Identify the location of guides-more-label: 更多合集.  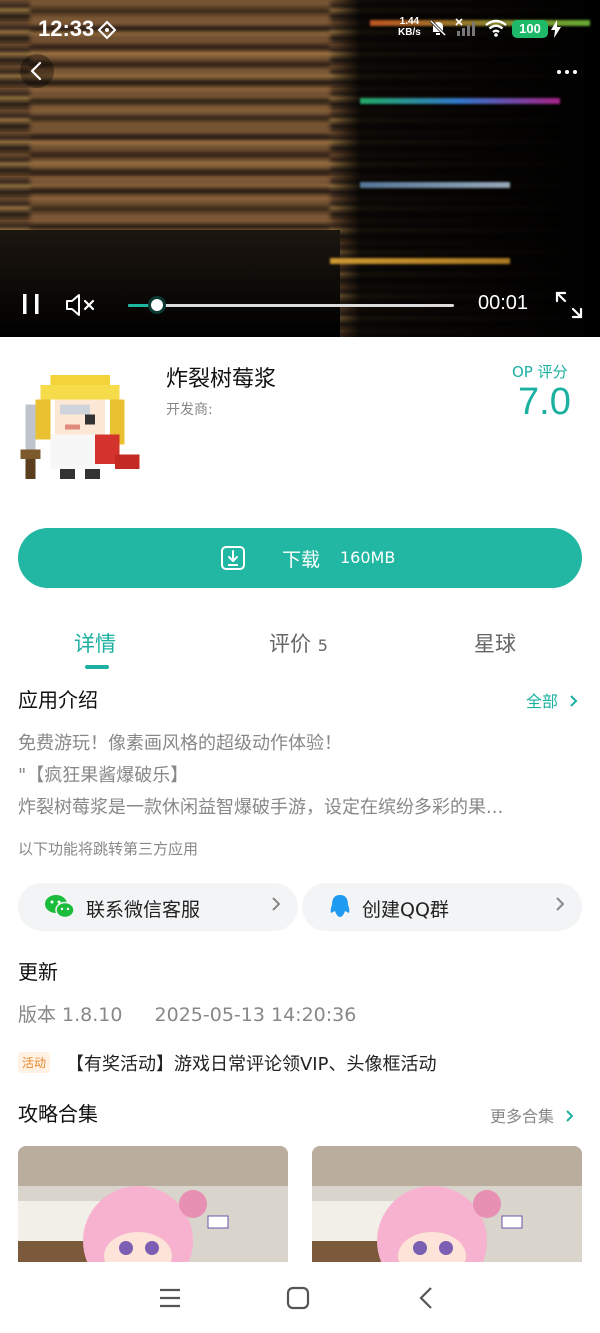
(522, 1116).